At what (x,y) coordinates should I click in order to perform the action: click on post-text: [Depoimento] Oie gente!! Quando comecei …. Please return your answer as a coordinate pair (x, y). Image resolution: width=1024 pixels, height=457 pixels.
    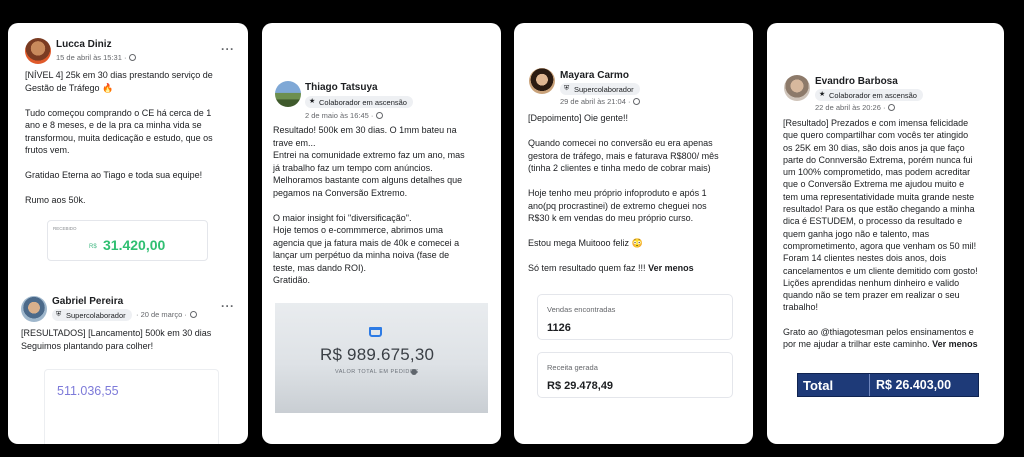
    Looking at the image, I should click on (623, 193).